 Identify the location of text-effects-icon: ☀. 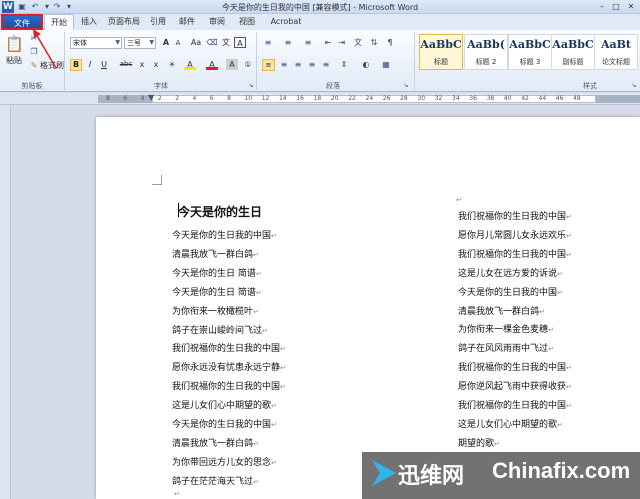
(172, 64).